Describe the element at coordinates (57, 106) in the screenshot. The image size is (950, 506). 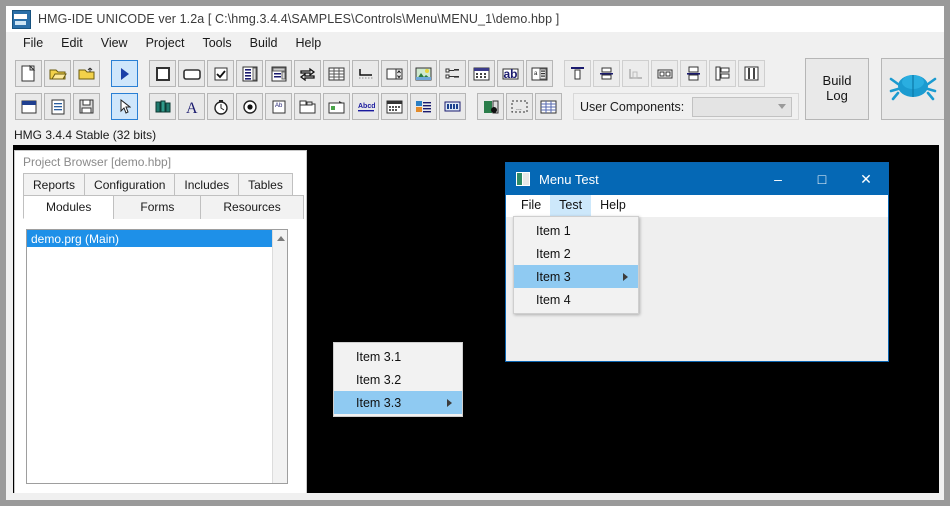
I see `document-icon` at that location.